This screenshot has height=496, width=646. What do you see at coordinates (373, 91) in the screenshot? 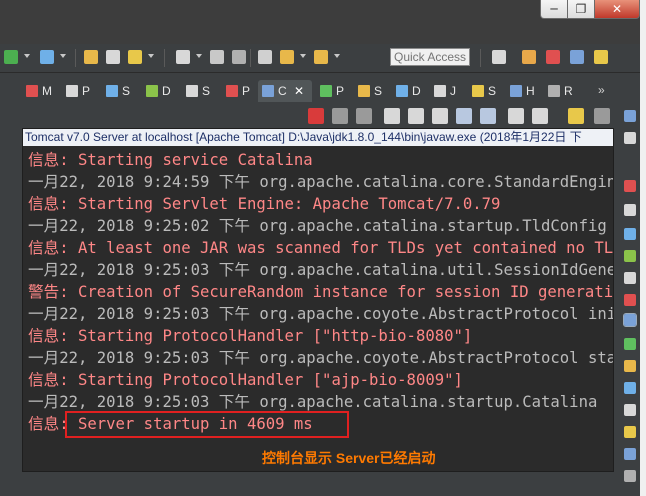
I see `tab-search: S` at bounding box center [373, 91].